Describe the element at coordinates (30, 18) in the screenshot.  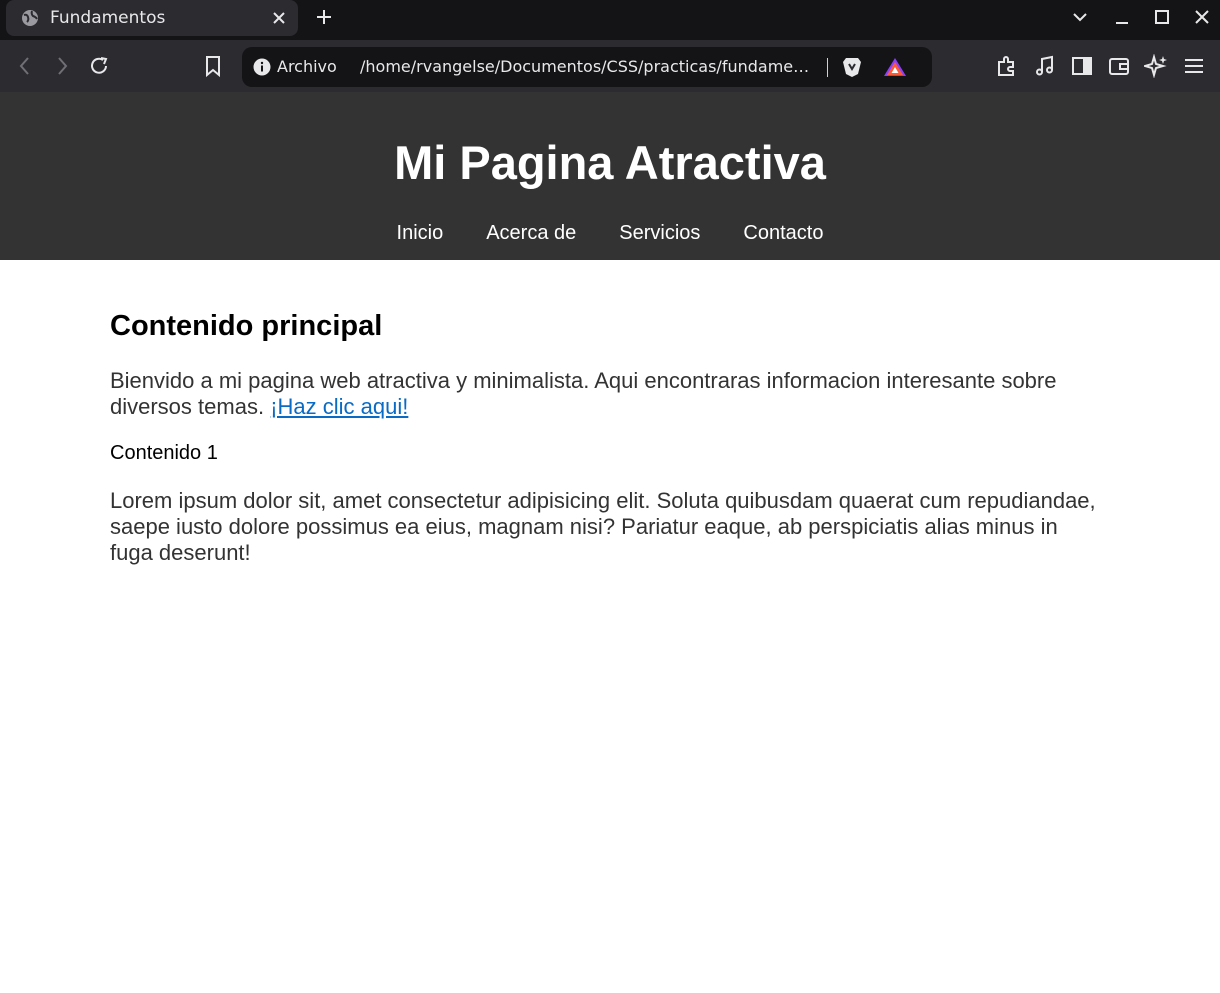
I see `globe-icon` at that location.